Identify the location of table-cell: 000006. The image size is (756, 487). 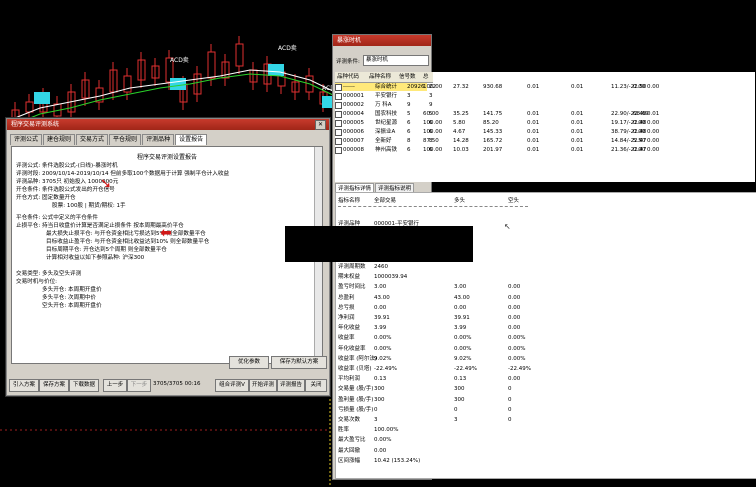
(353, 132).